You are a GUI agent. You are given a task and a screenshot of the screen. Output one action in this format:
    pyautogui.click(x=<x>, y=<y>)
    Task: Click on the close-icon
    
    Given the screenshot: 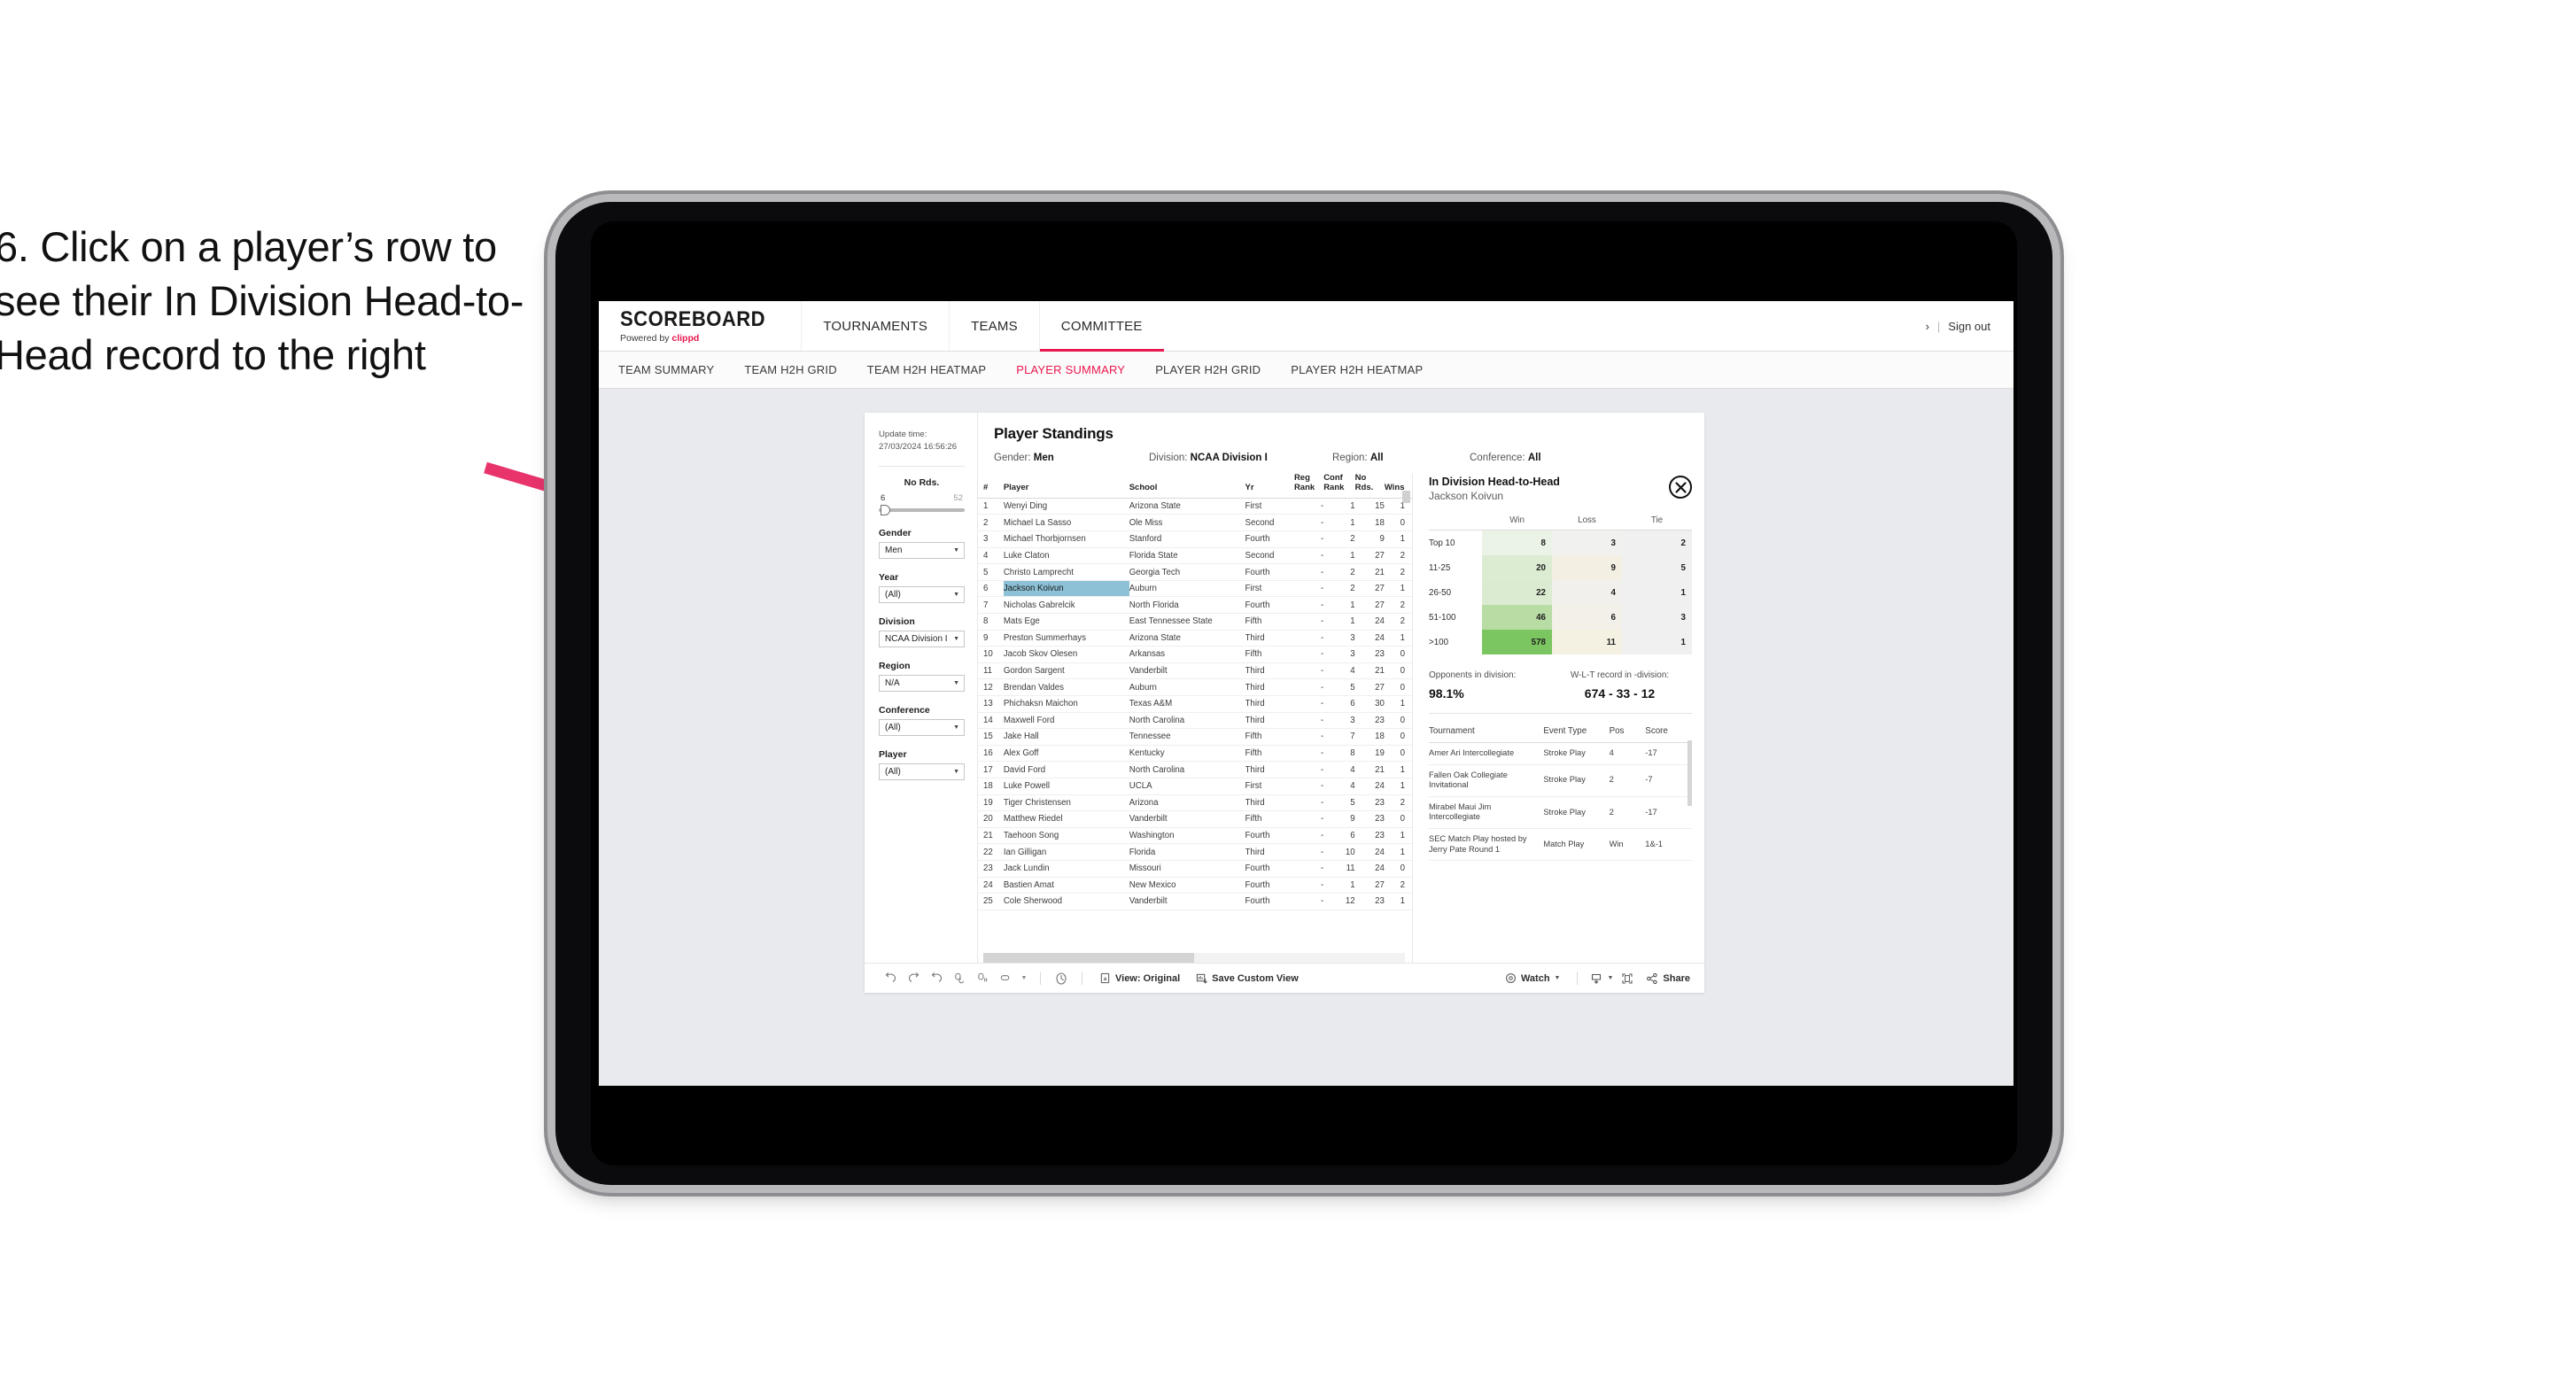 What is the action you would take?
    pyautogui.click(x=1680, y=487)
    